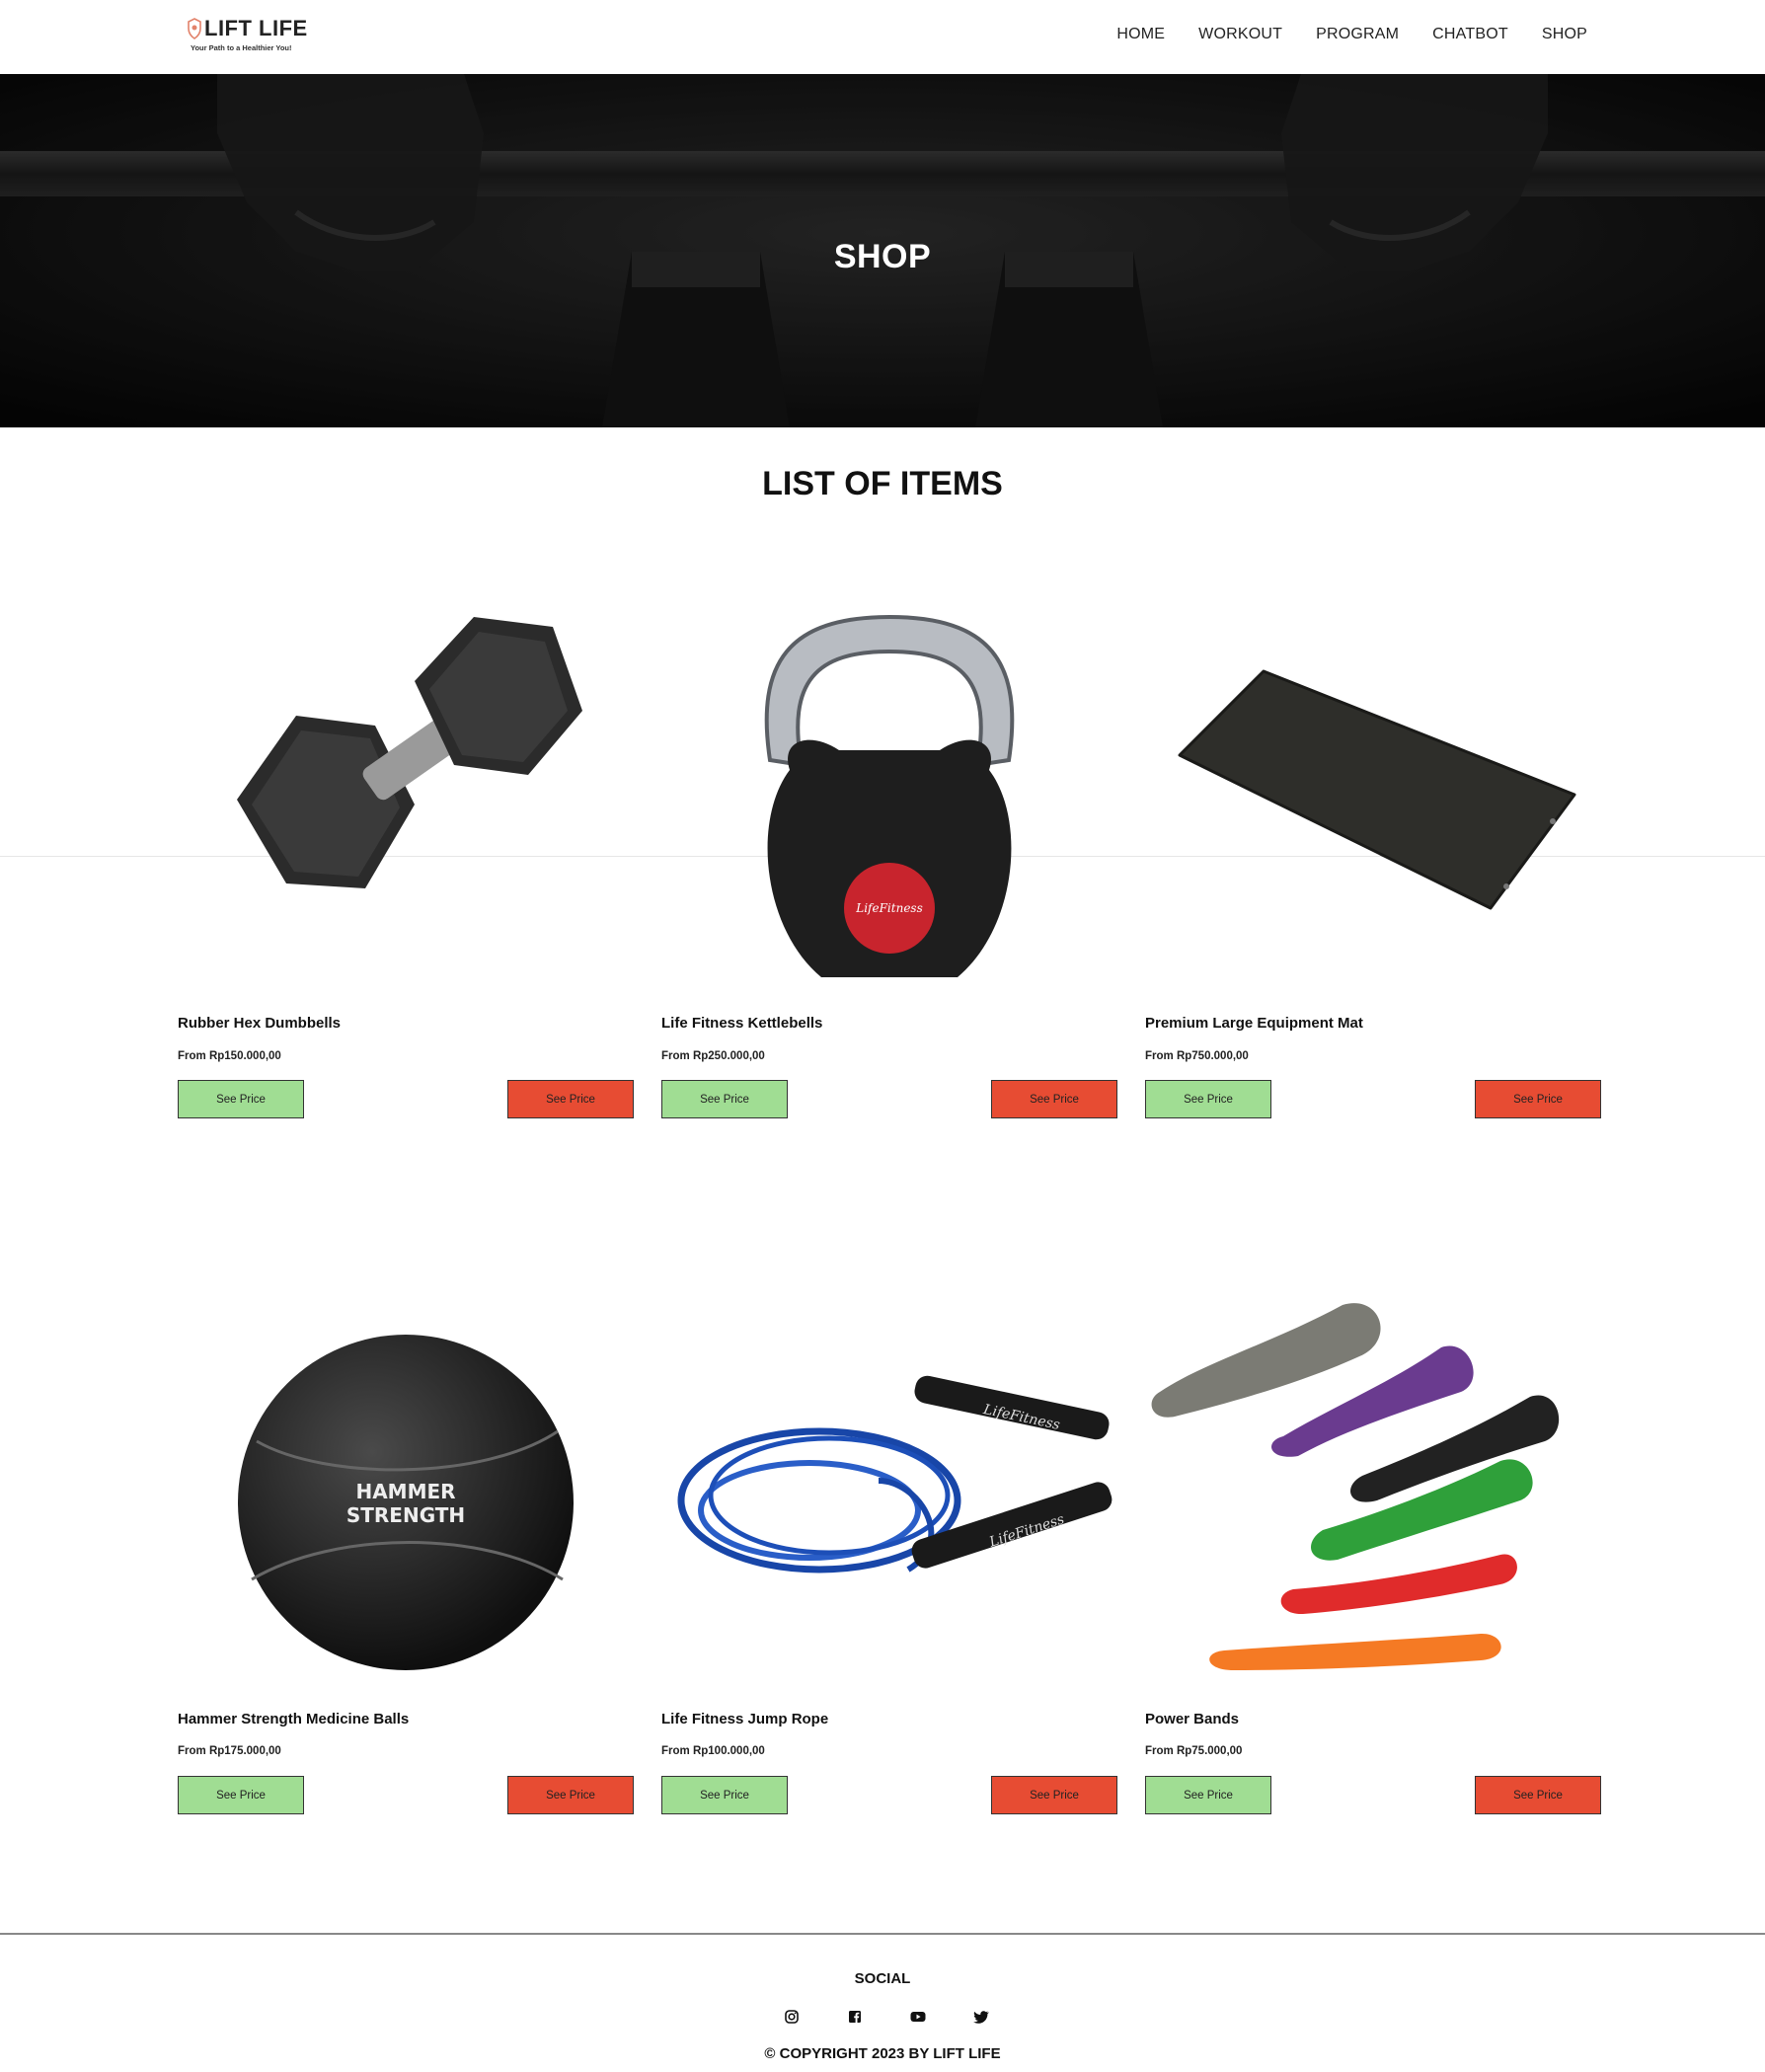 The image size is (1765, 2072). Describe the element at coordinates (855, 2017) in the screenshot. I see `facebook-icon` at that location.